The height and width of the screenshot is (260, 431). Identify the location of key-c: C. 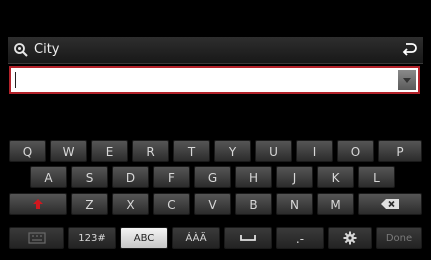
(171, 204).